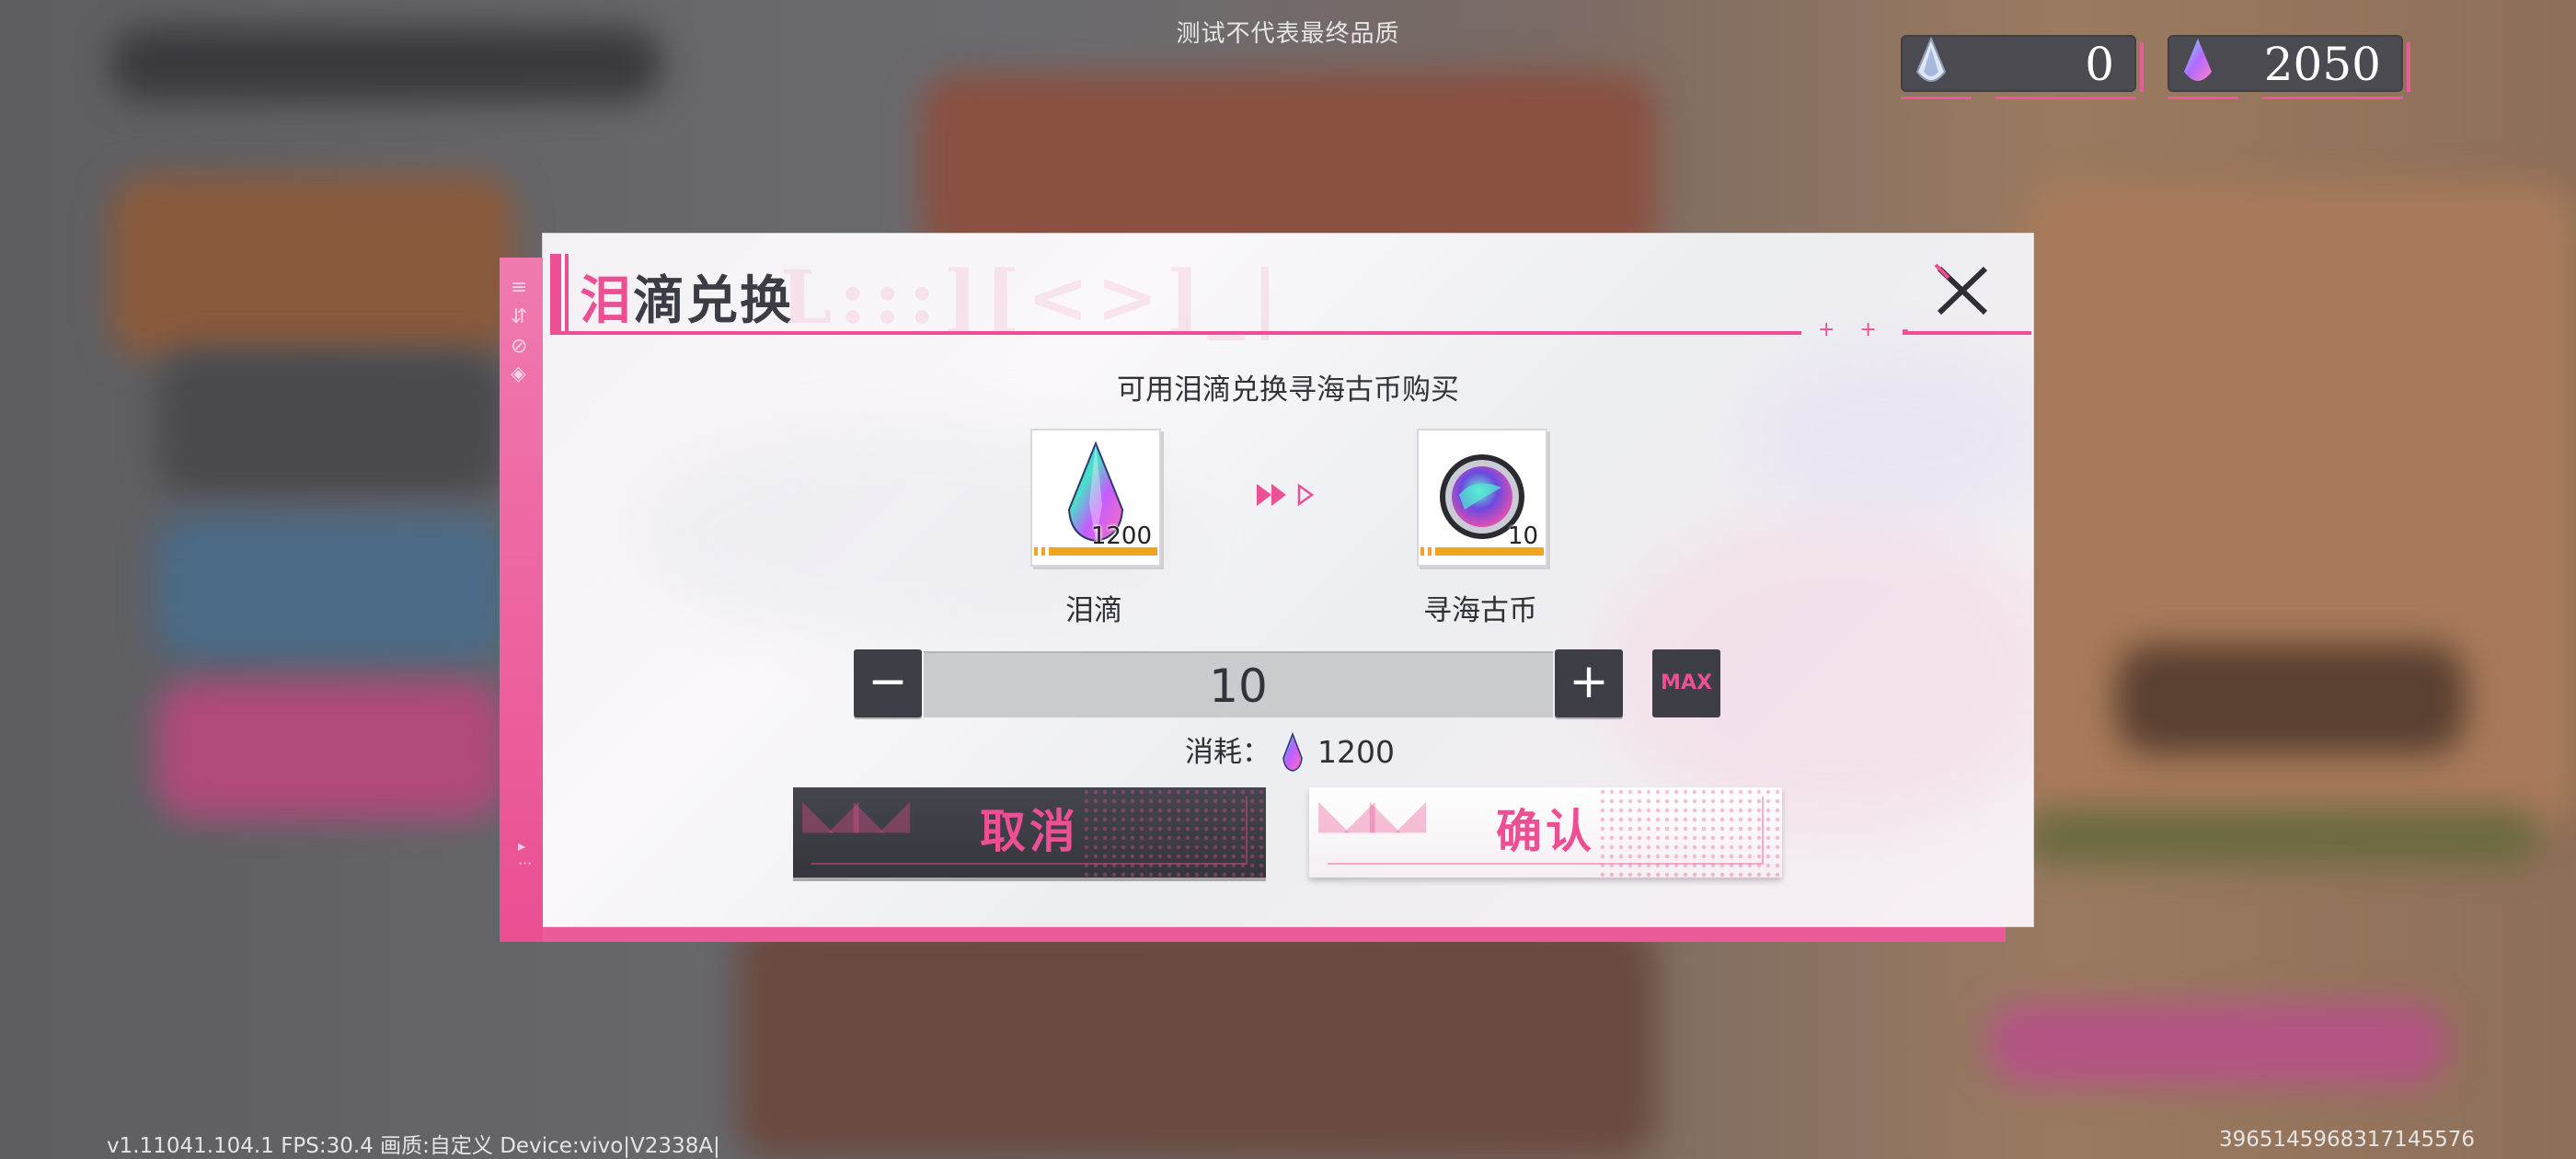  What do you see at coordinates (1931, 59) in the screenshot?
I see `tear-crystal-icon` at bounding box center [1931, 59].